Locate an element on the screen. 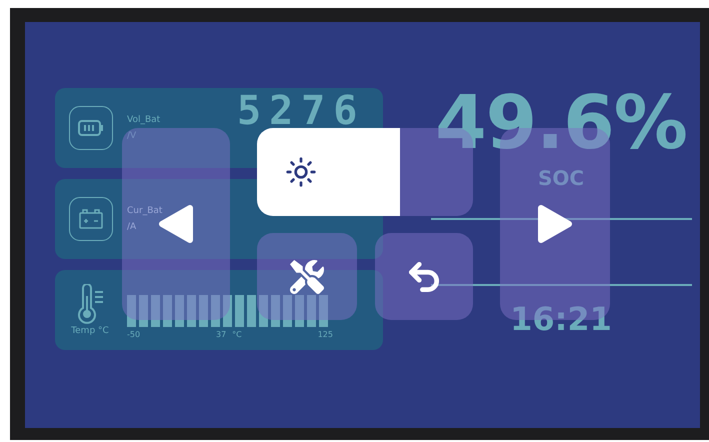 This screenshot has height=442, width=709. thermometer-icon is located at coordinates (90, 304).